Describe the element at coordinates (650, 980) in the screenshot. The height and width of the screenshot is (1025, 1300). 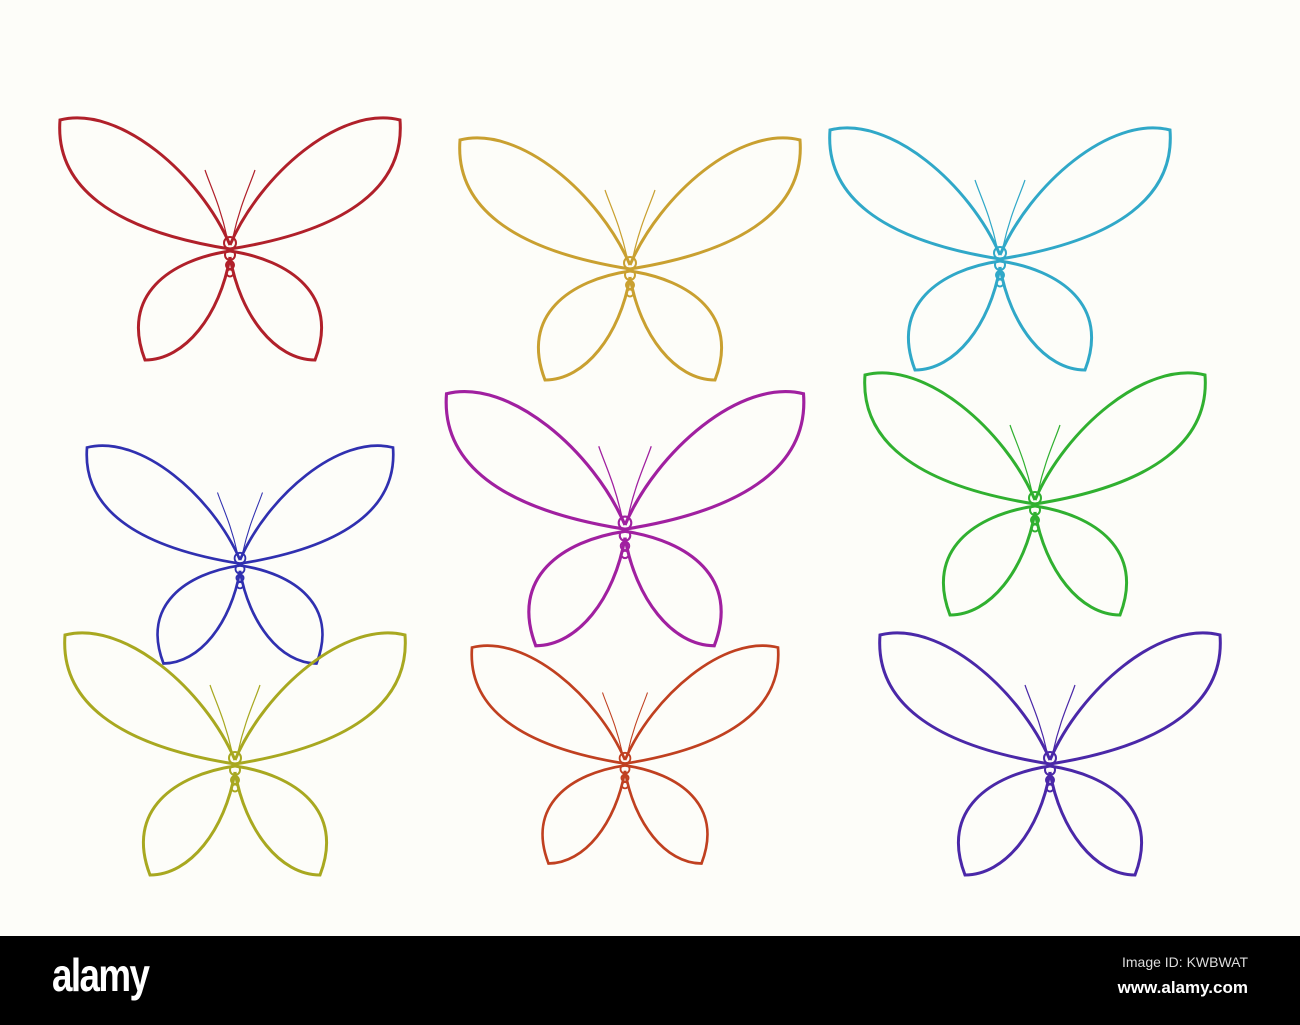
I see `watermark-footer: alamy Image ID: KWBWAT www.alamy.com` at that location.